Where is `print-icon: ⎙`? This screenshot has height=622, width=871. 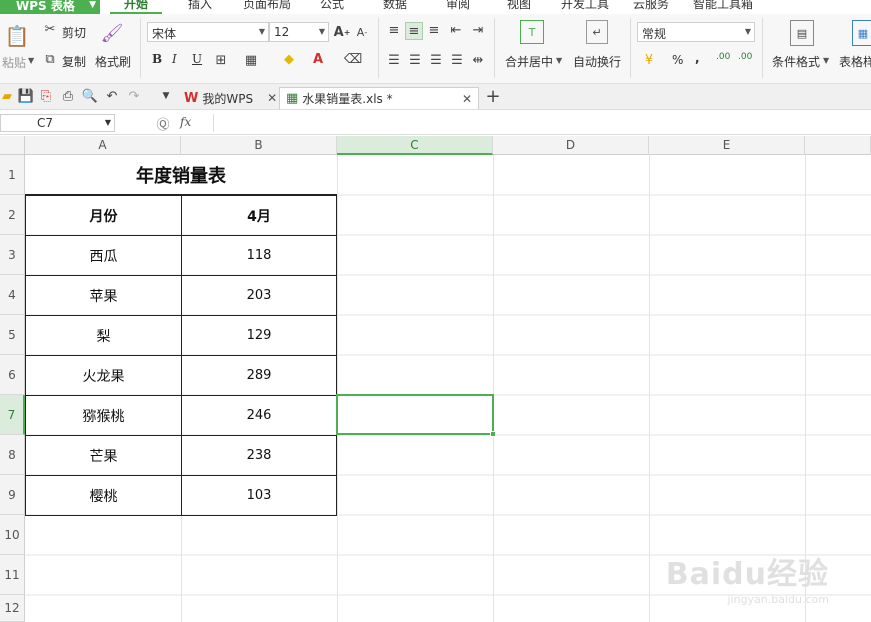
print-icon: ⎙ is located at coordinates (68, 96).